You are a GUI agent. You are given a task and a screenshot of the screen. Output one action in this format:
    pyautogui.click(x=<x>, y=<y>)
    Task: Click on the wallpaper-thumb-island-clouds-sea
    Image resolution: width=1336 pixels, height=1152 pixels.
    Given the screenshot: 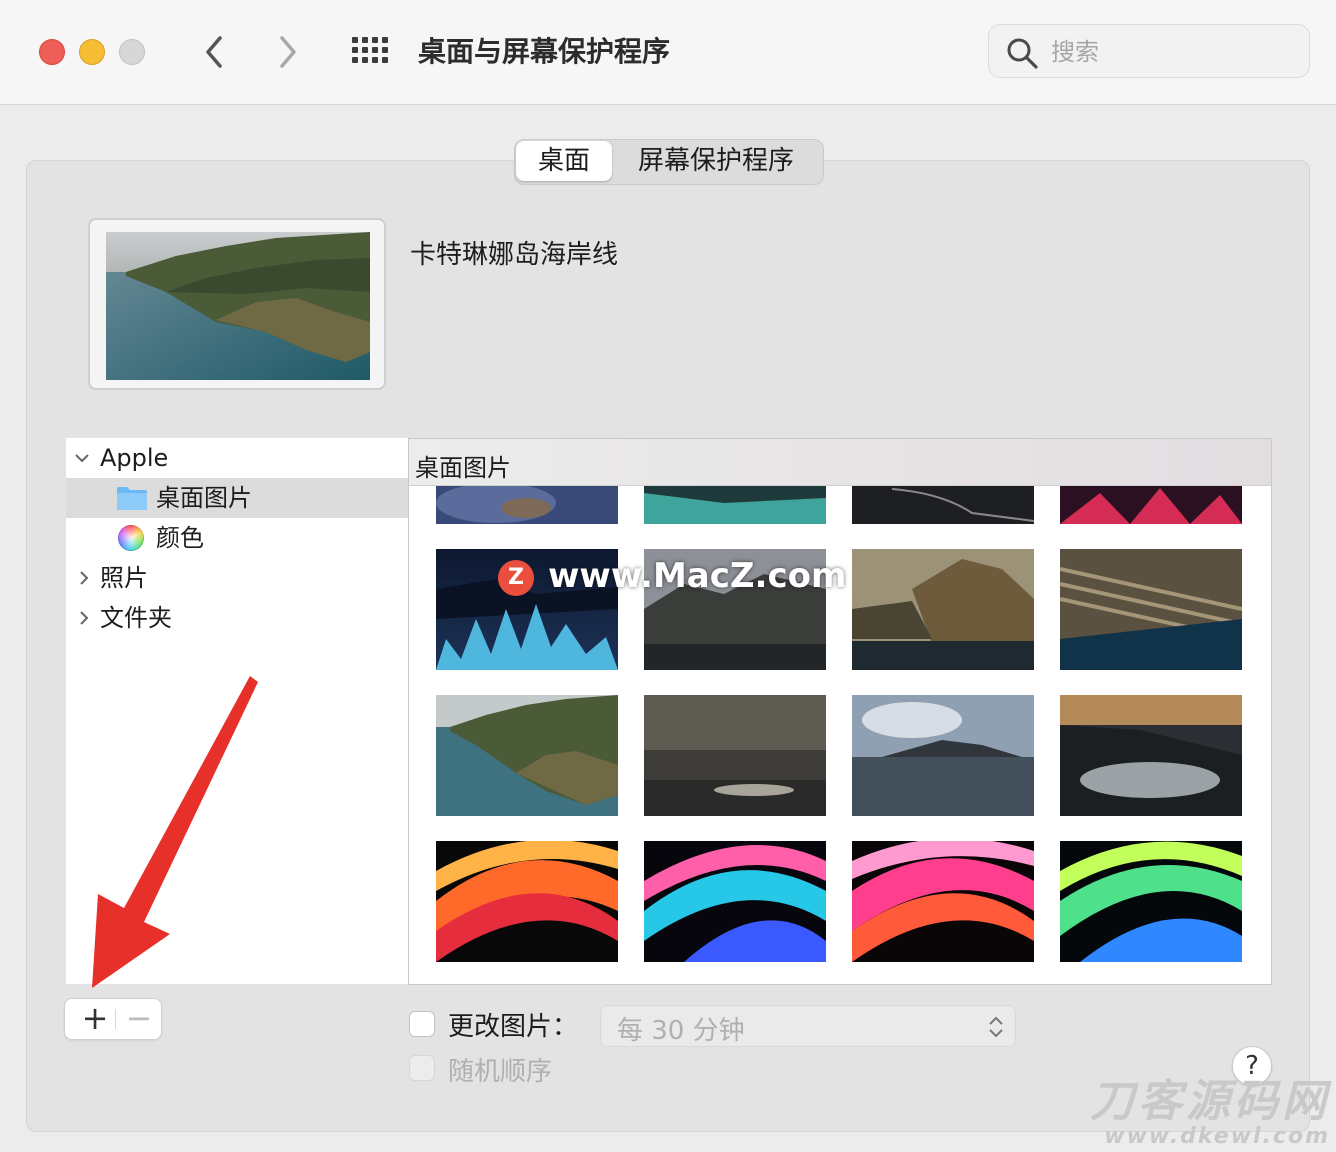 What is the action you would take?
    pyautogui.click(x=943, y=755)
    